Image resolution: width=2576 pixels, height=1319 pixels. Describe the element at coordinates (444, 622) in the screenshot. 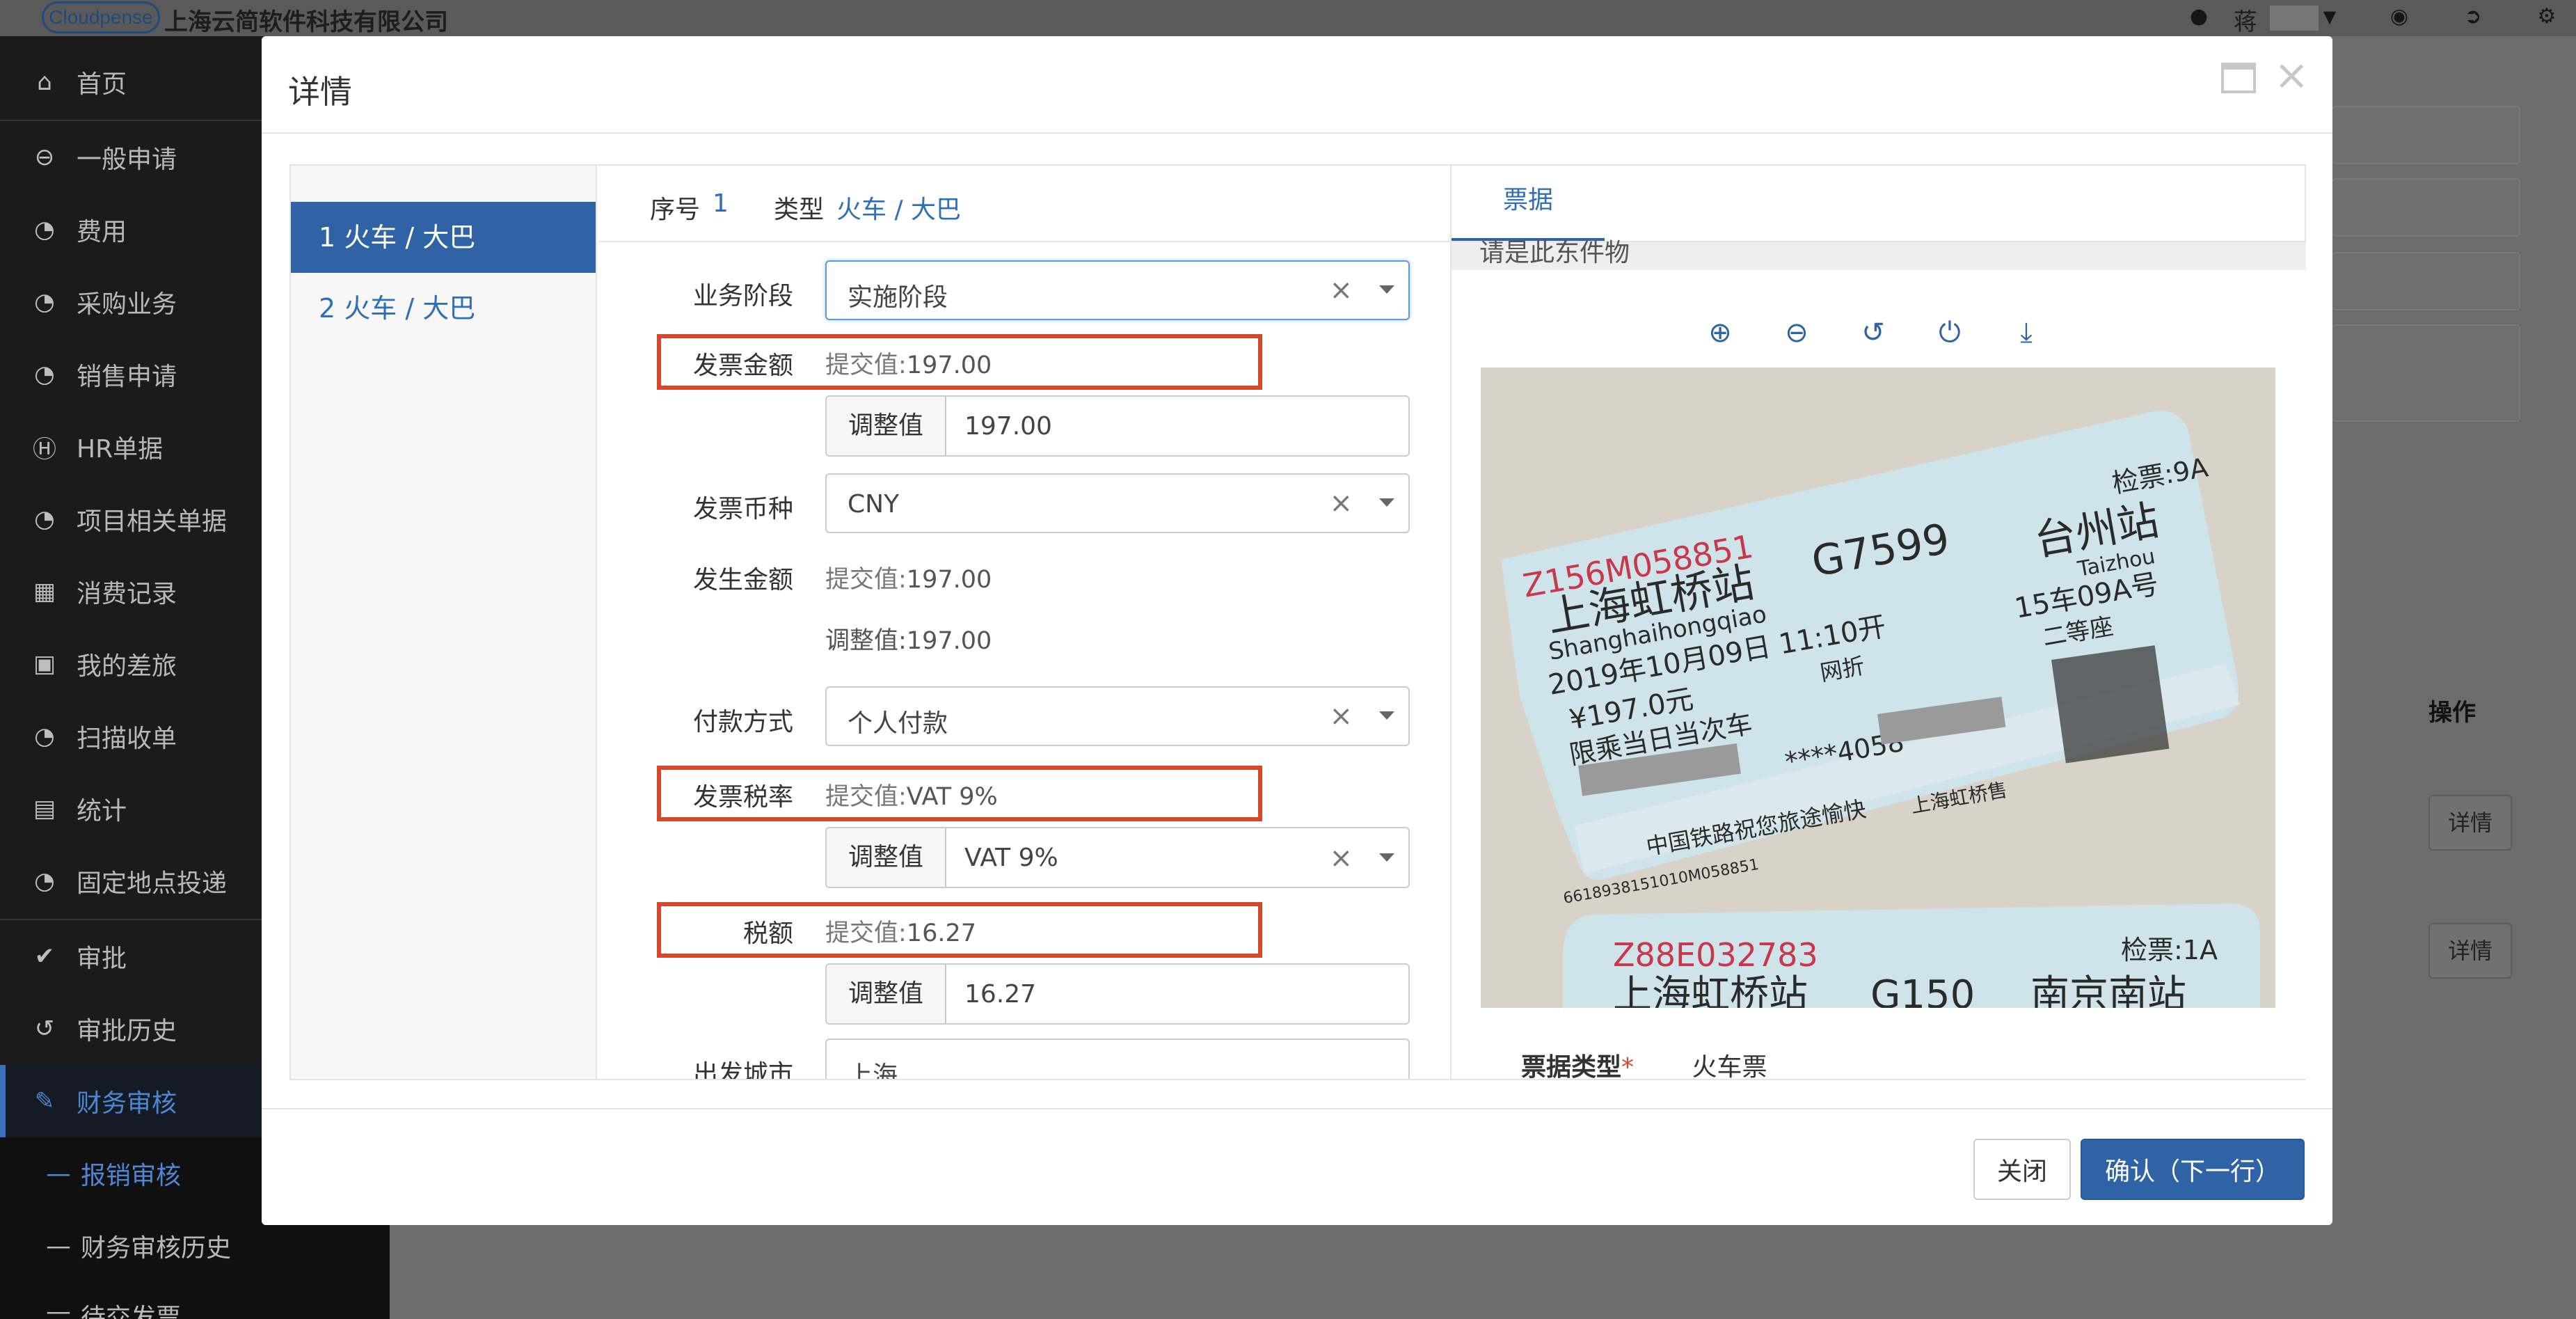

I see `expense-line-list: 1 火车 / 大巴 2 火车 / 大巴` at that location.